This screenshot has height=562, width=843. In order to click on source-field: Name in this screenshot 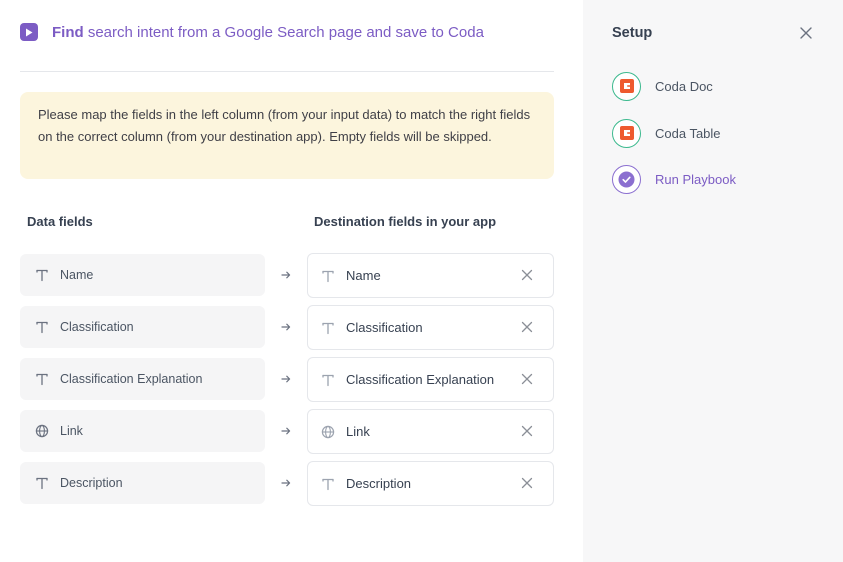, I will do `click(142, 275)`.